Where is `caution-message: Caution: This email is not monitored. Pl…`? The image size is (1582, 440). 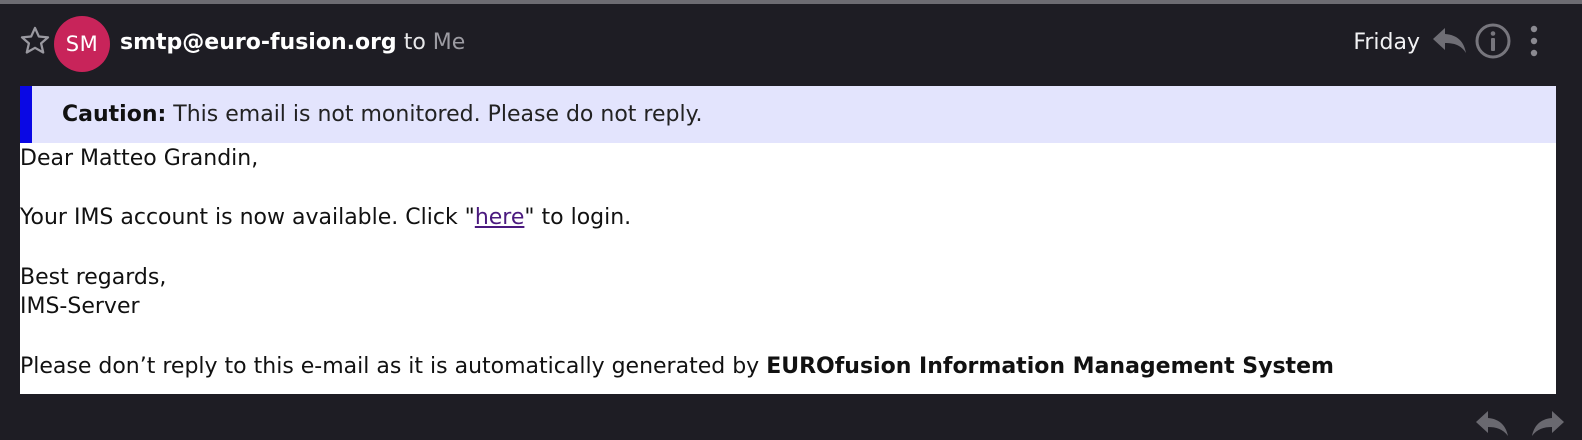
caution-message: Caution: This email is not monitored. Pl… is located at coordinates (382, 115).